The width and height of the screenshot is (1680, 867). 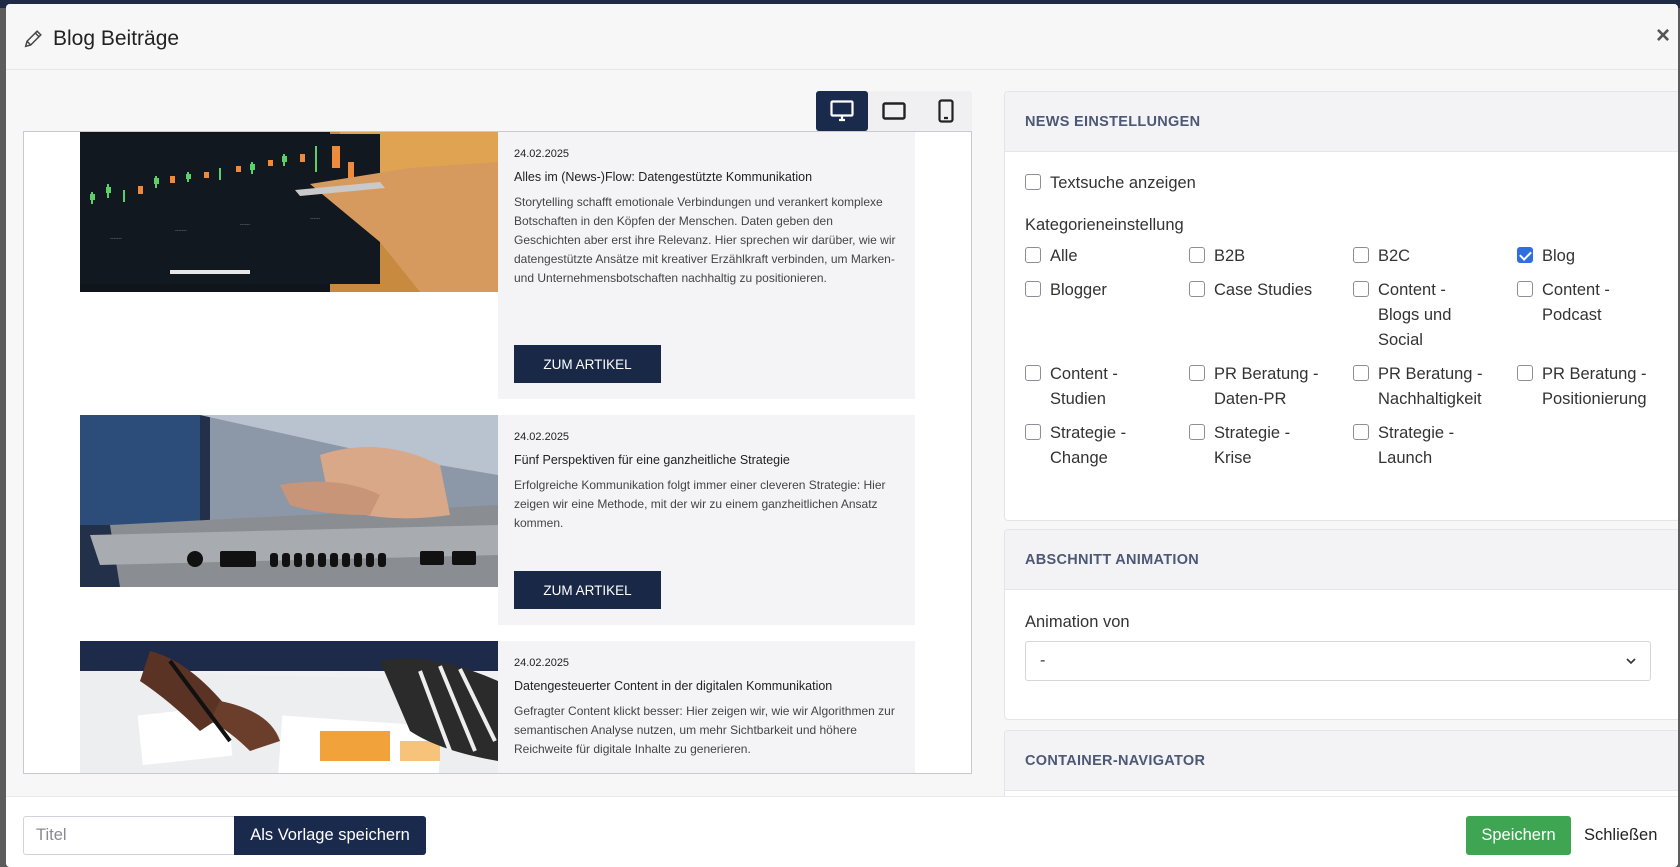 I want to click on category-option-alle: Alle, so click(x=1051, y=256).